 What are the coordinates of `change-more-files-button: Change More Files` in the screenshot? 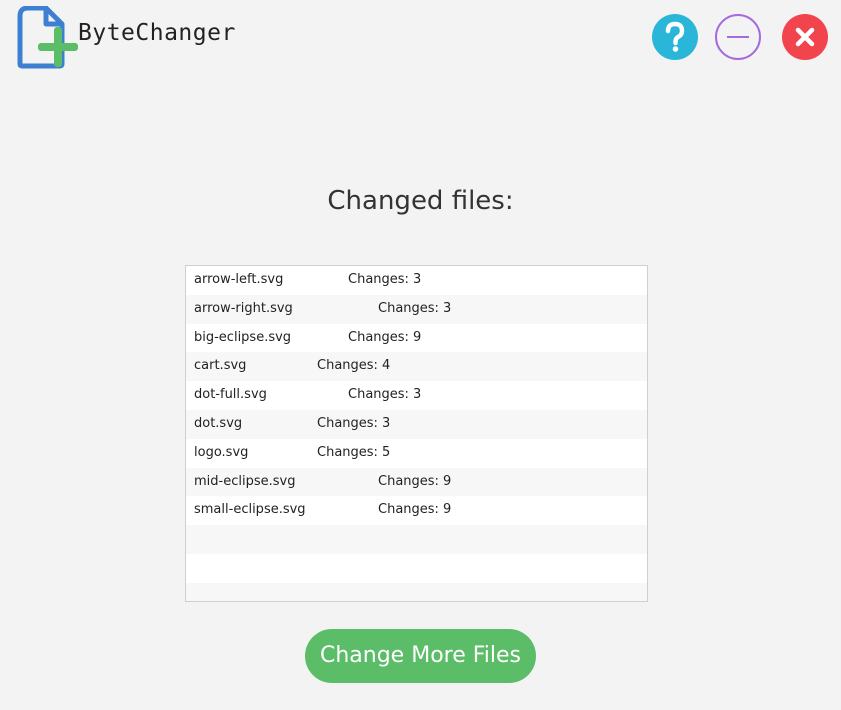 It's located at (420, 656).